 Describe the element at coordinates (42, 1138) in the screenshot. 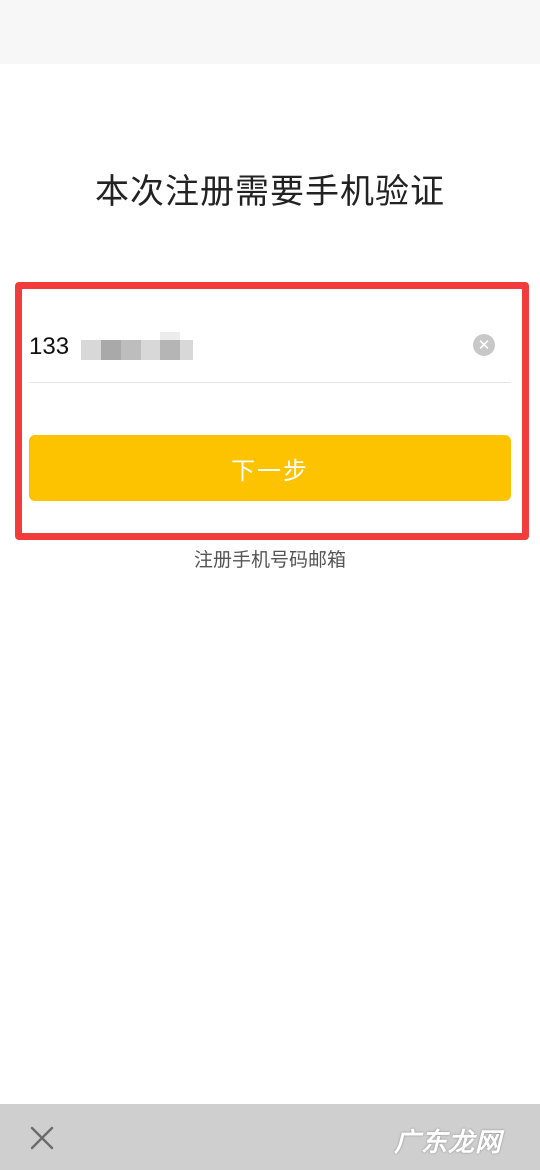

I see `close-icon` at that location.